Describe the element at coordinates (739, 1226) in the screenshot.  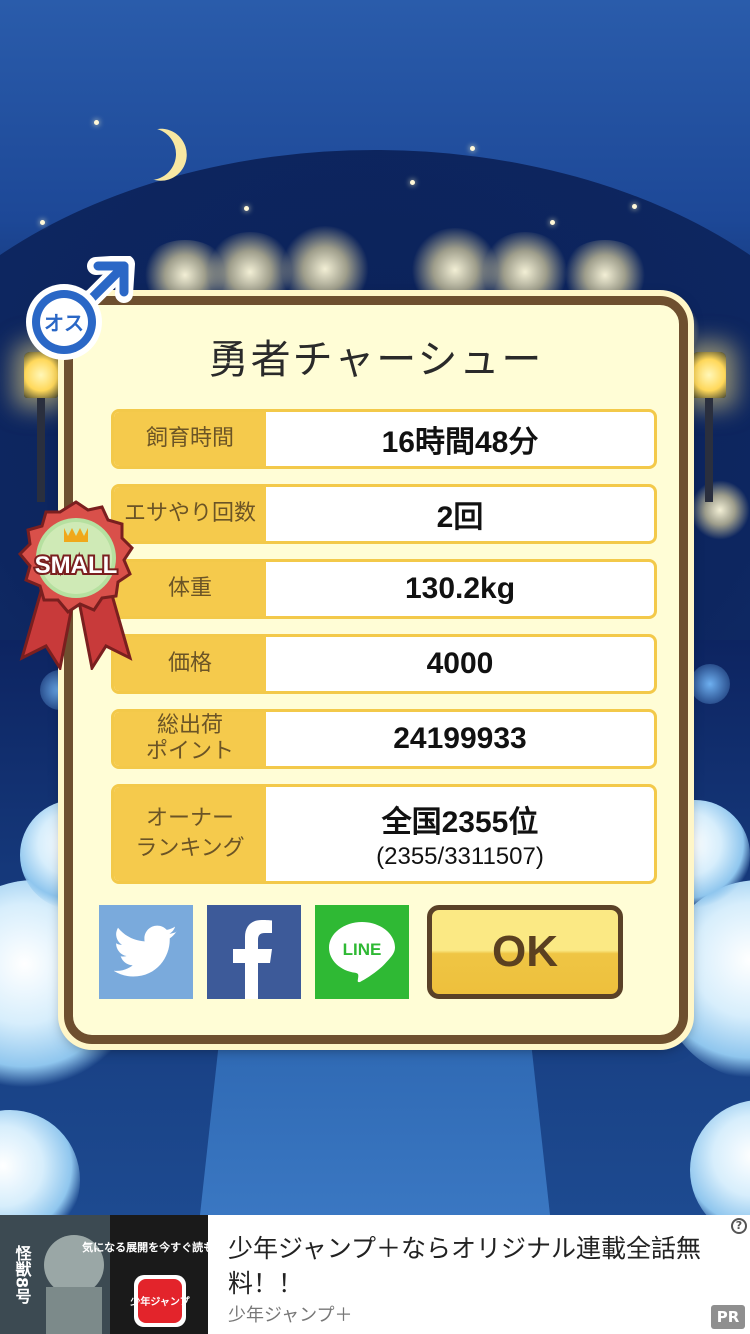
I see `ad-info-icon: ?` at that location.